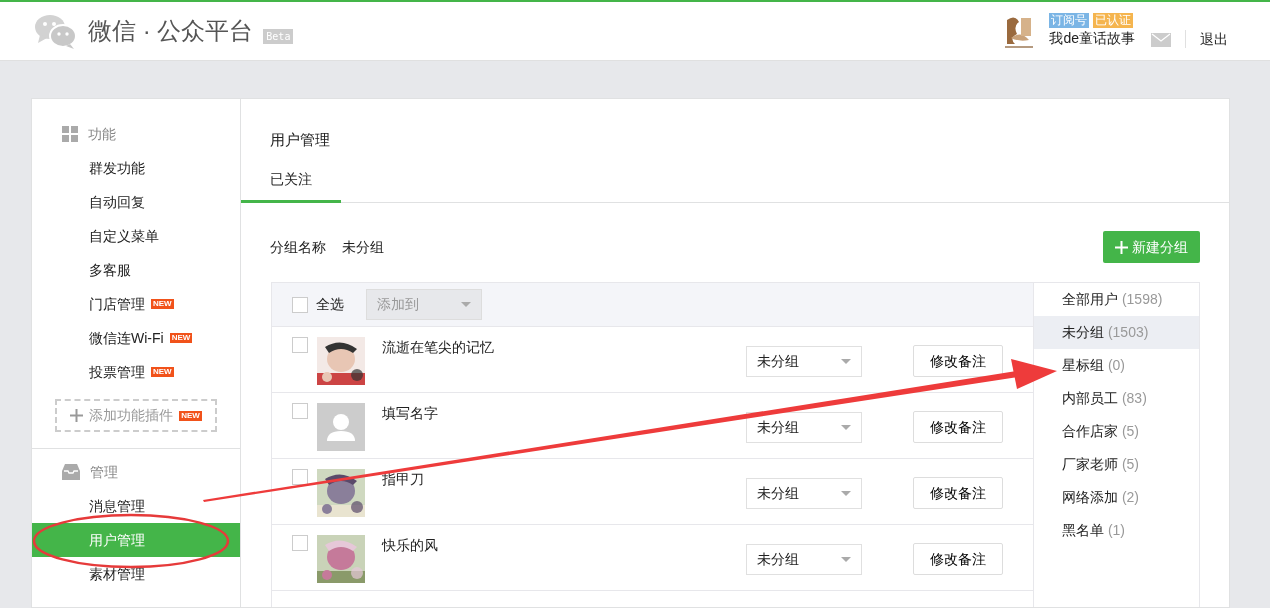  What do you see at coordinates (341, 427) in the screenshot?
I see `default-avatar-icon` at bounding box center [341, 427].